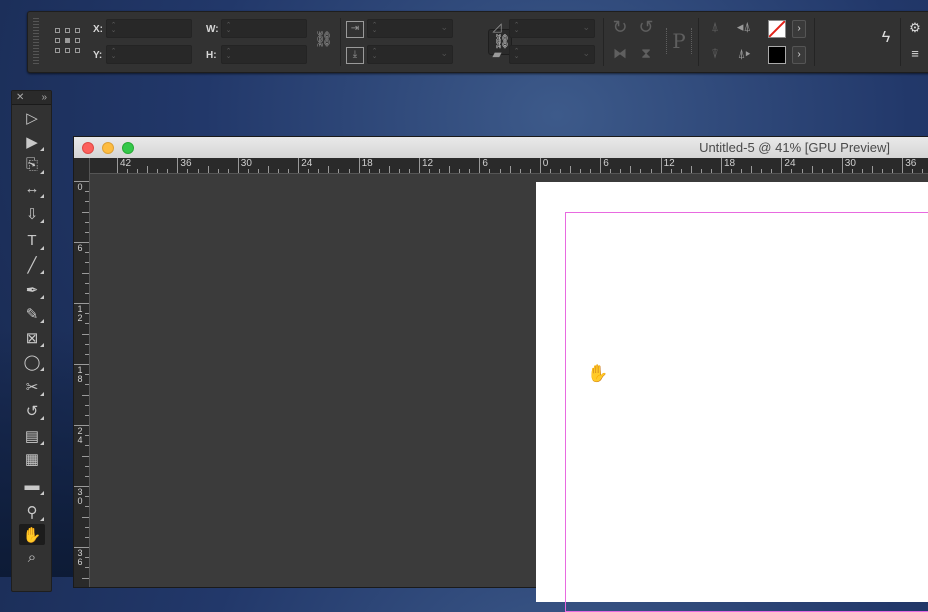 This screenshot has height=612, width=928. What do you see at coordinates (32, 313) in the screenshot?
I see `pencil-tool: ✎` at bounding box center [32, 313].